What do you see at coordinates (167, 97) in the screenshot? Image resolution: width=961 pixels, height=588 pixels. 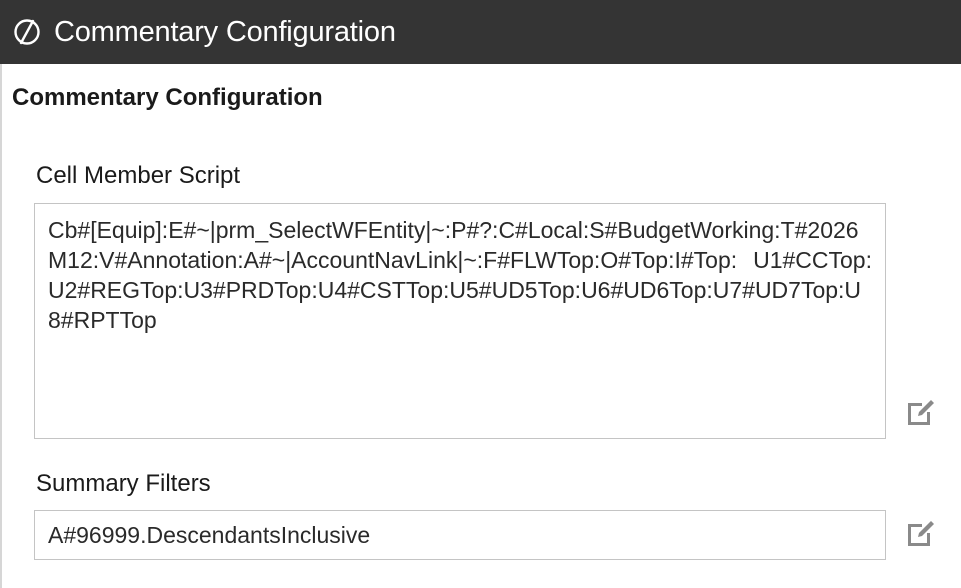 I see `section-title: Commentary Configuration` at bounding box center [167, 97].